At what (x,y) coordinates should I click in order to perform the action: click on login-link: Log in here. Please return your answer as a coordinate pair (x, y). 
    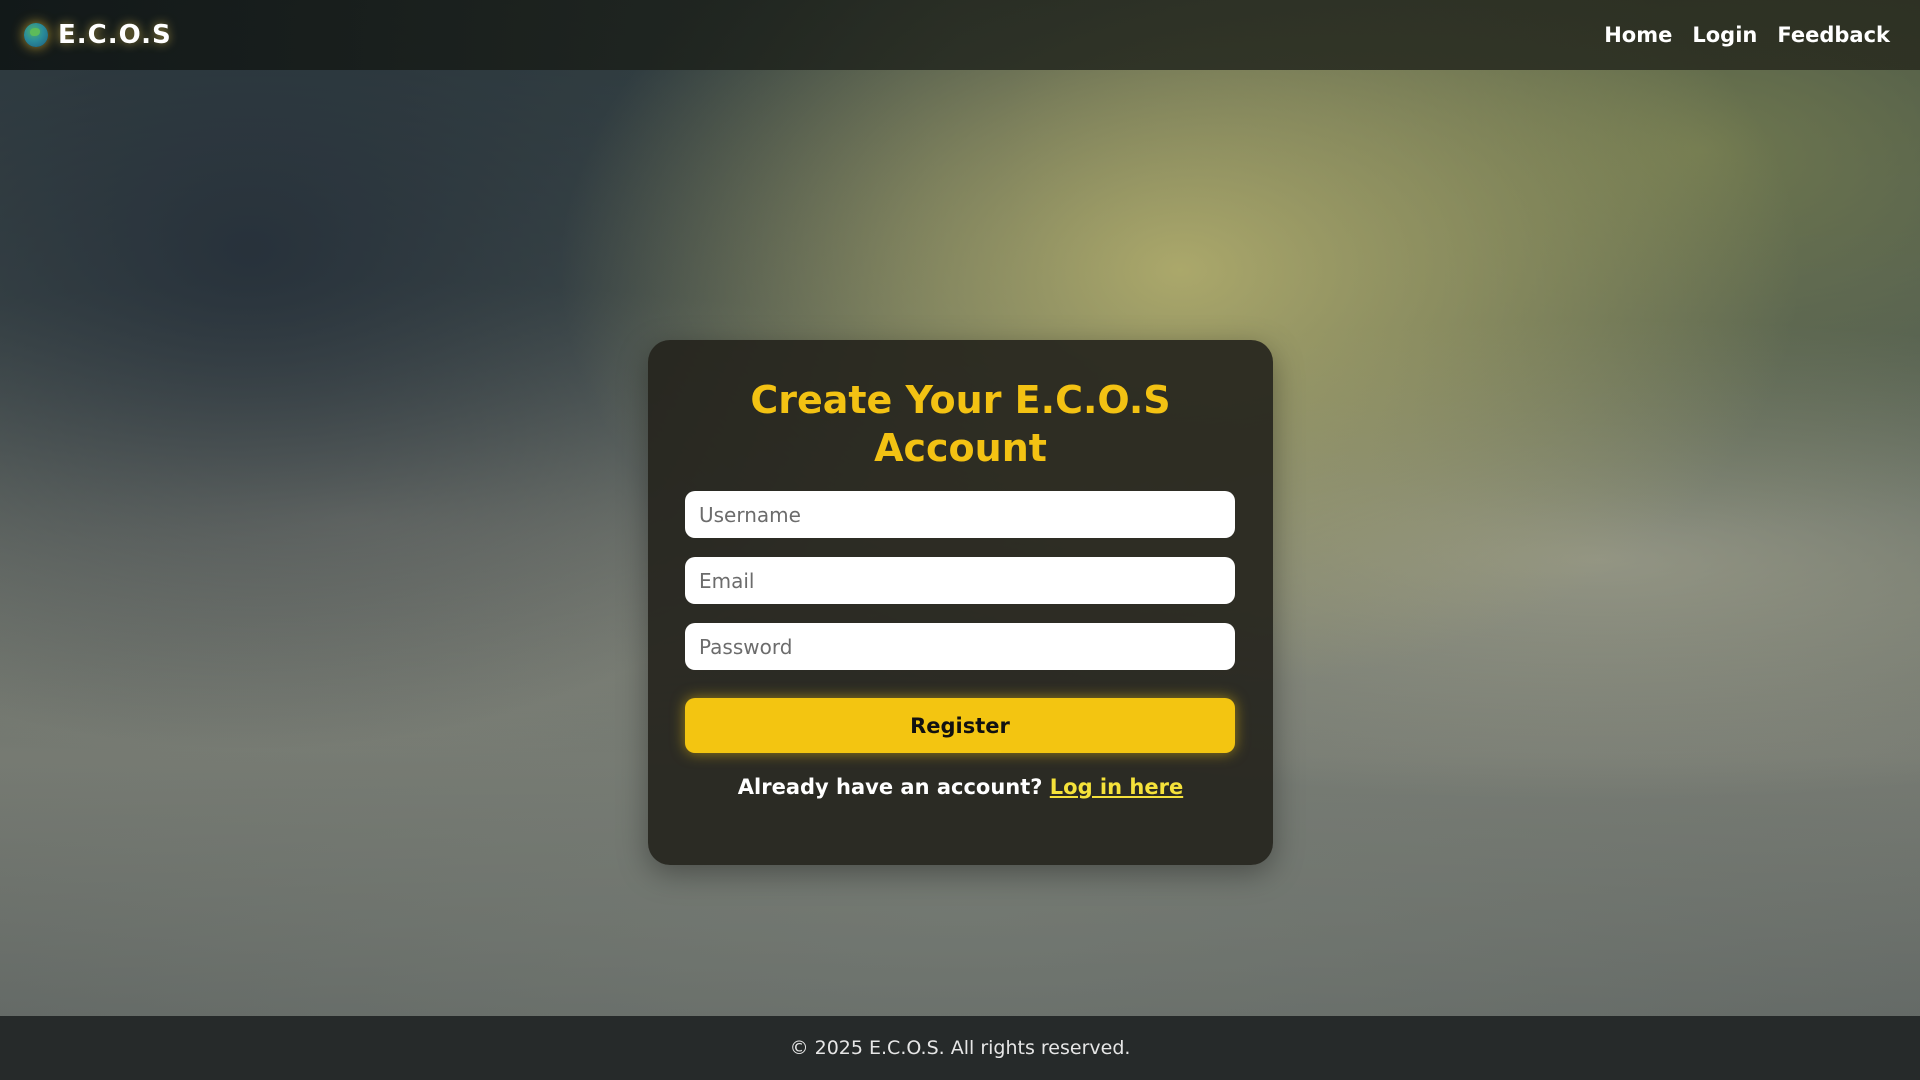
    Looking at the image, I should click on (1116, 787).